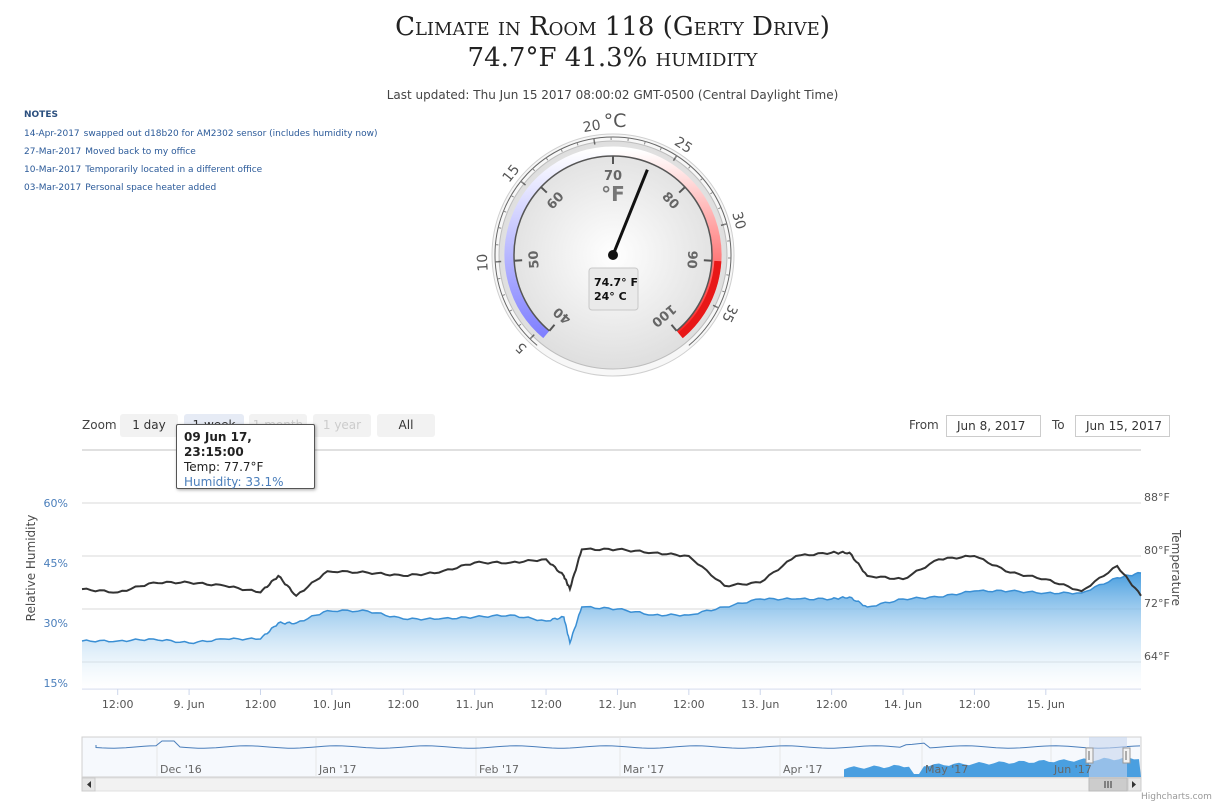  I want to click on note-text: Moved back to my office, so click(140, 152).